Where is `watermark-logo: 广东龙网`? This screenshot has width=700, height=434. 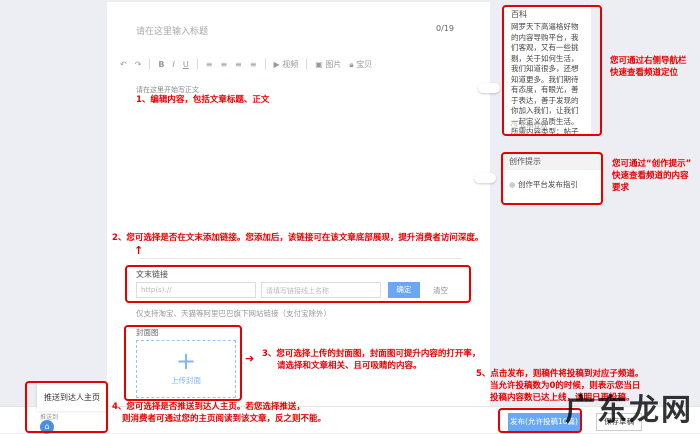 watermark-logo: 广东龙网 is located at coordinates (629, 410).